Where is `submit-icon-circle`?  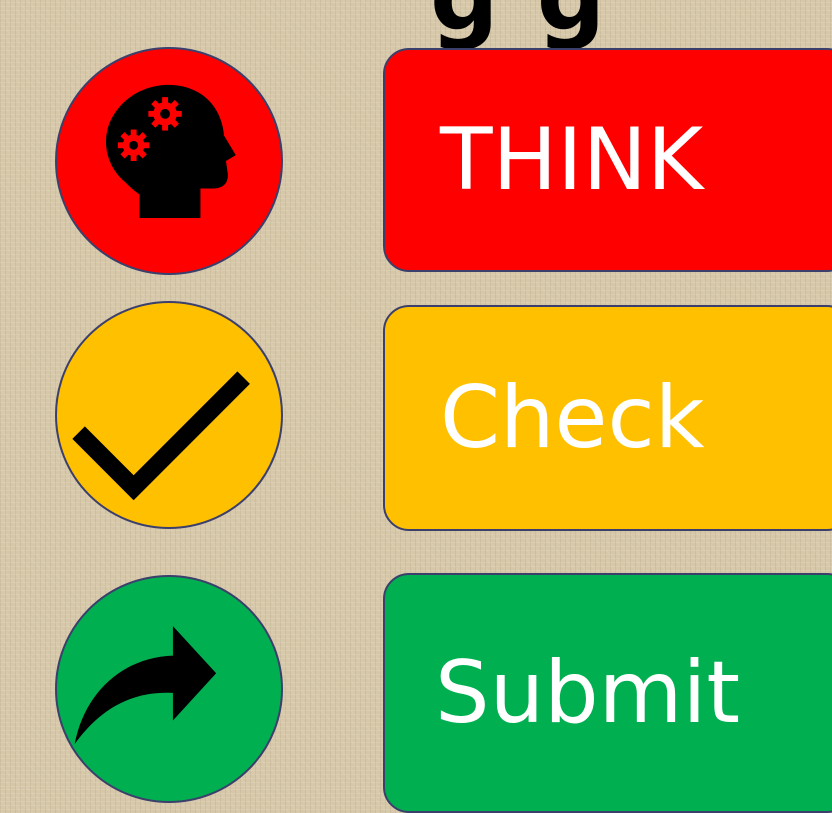
submit-icon-circle is located at coordinates (169, 689).